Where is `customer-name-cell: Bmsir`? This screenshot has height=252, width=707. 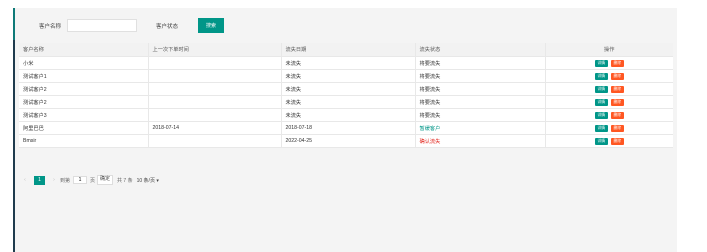
customer-name-cell: Bmsir is located at coordinates (84, 141).